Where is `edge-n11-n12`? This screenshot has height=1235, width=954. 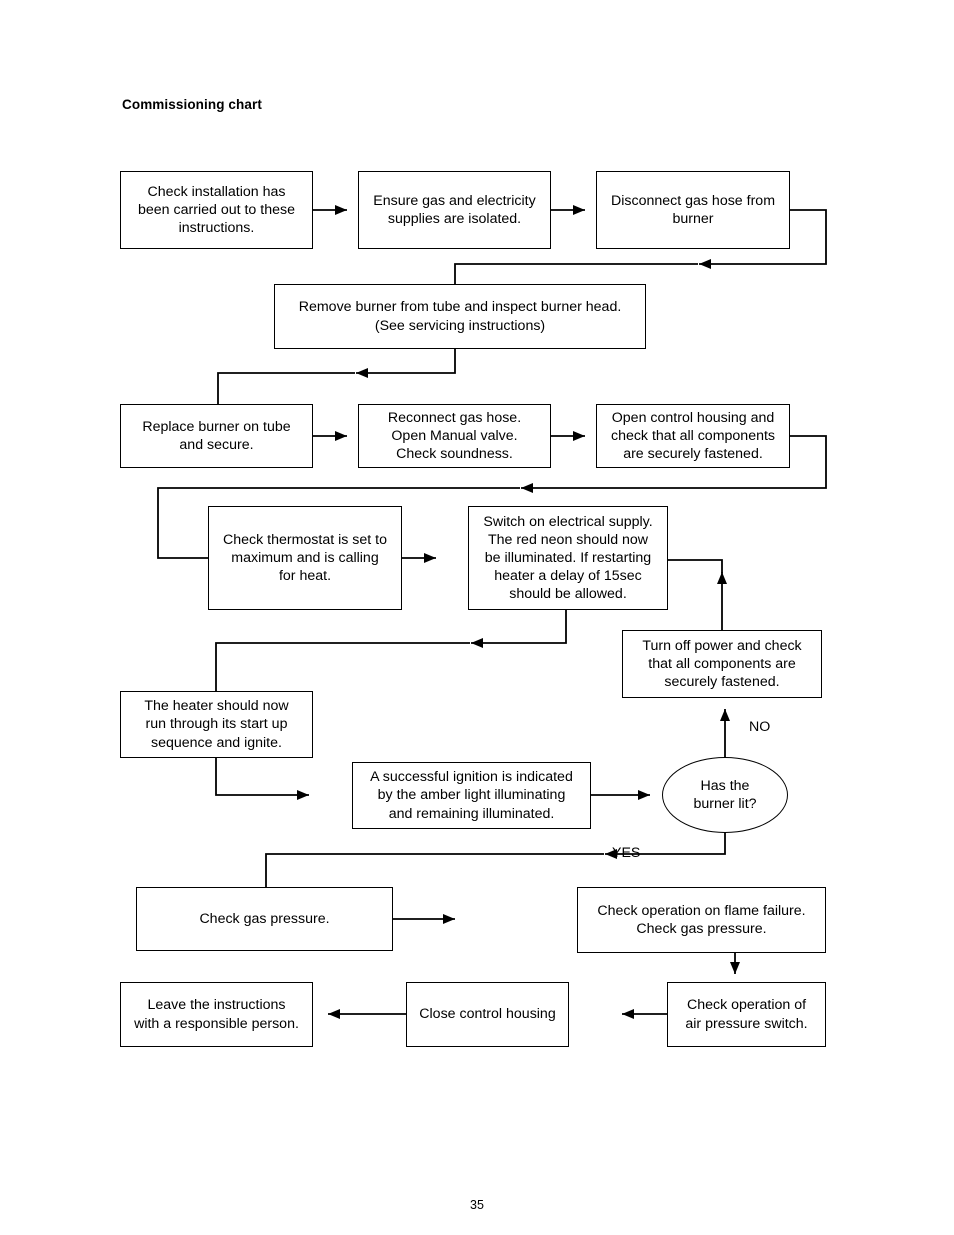 edge-n11-n12 is located at coordinates (262, 779).